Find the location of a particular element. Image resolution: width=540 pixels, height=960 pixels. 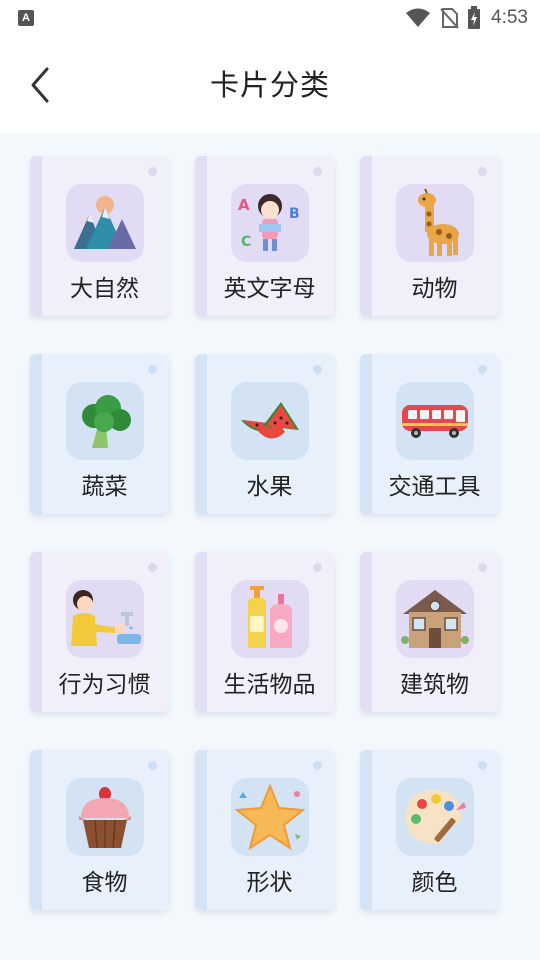

category-label: 交通工具 is located at coordinates (434, 487).